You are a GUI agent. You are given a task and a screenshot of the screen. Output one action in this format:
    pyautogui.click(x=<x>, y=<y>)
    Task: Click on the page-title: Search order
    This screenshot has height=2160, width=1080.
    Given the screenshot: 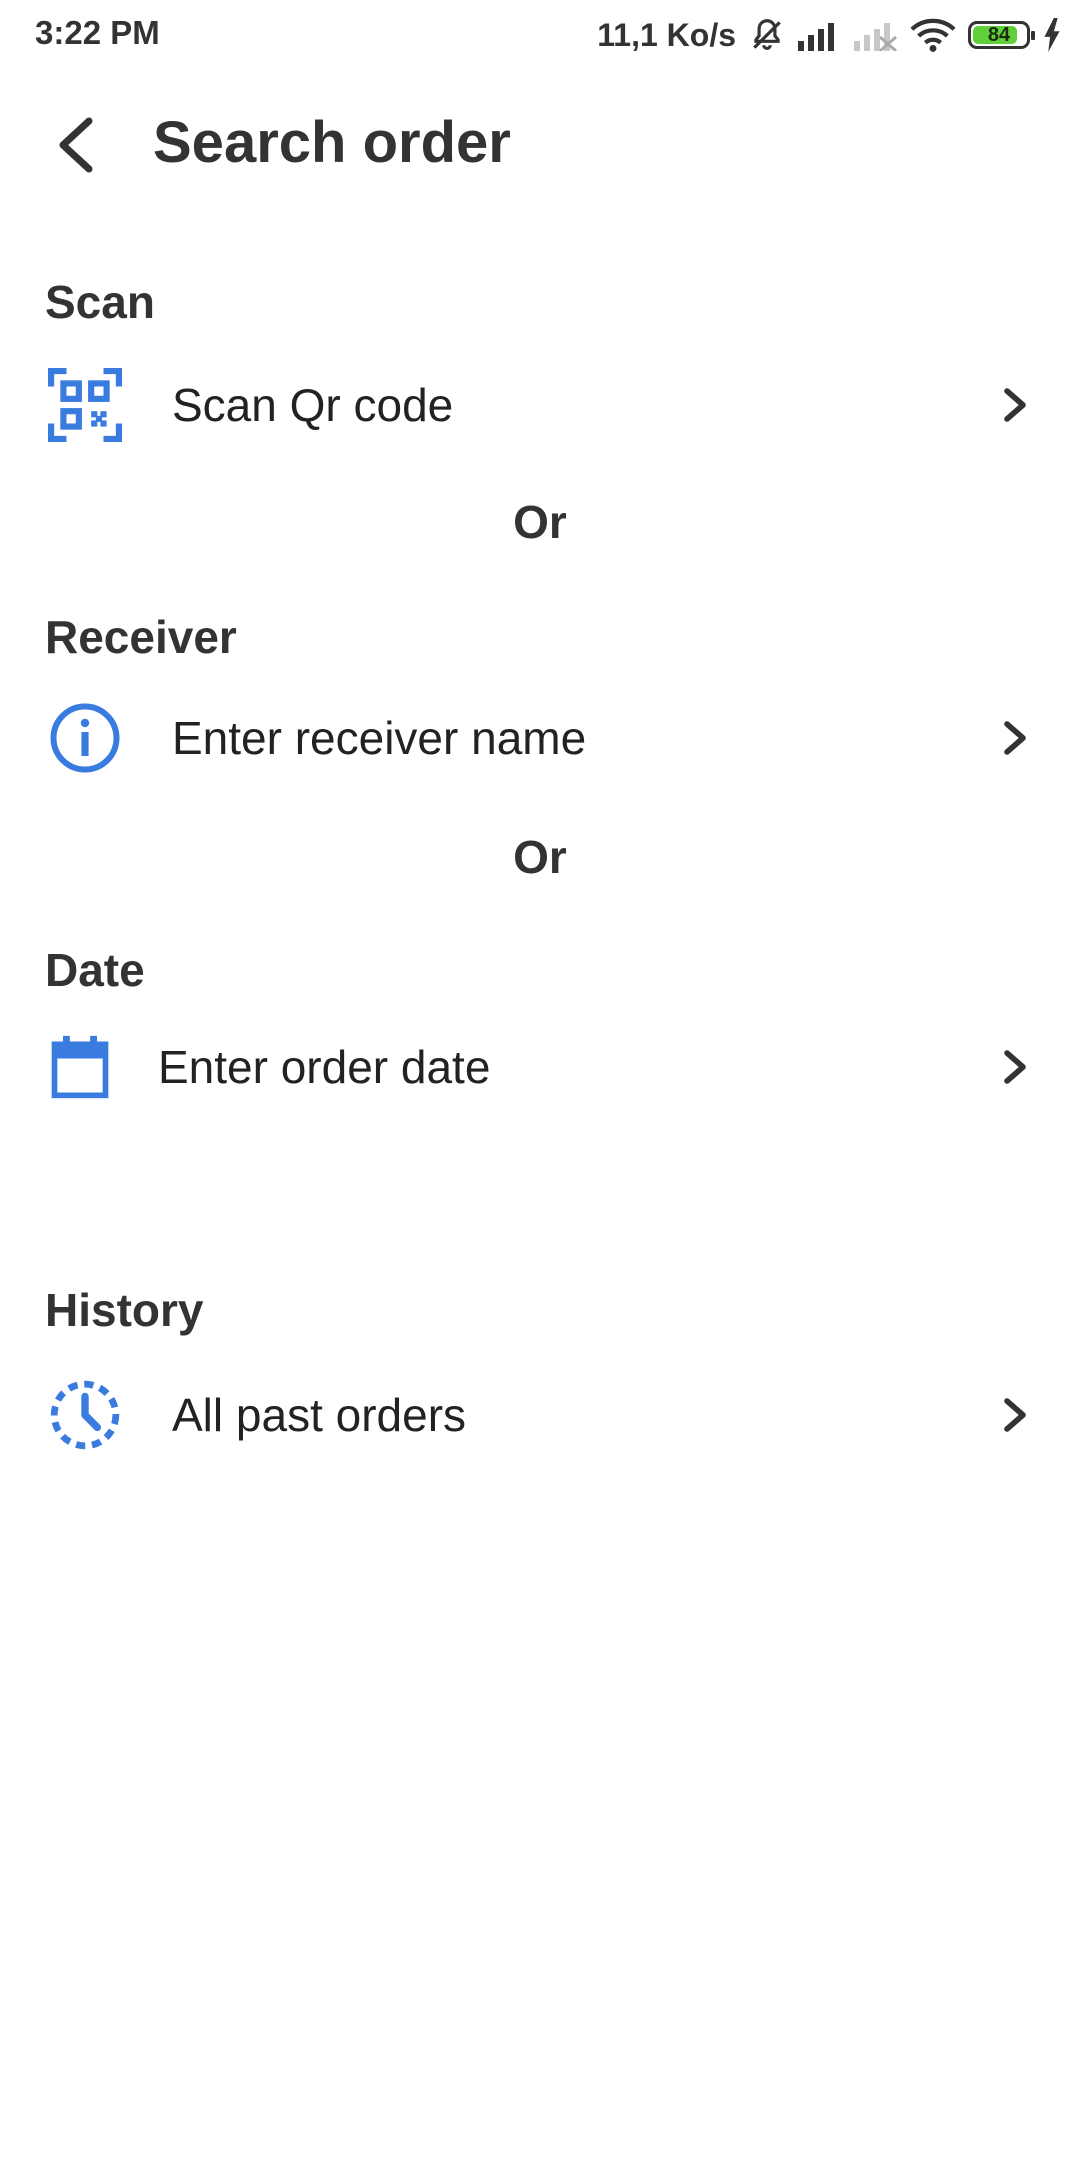 What is the action you would take?
    pyautogui.click(x=332, y=142)
    